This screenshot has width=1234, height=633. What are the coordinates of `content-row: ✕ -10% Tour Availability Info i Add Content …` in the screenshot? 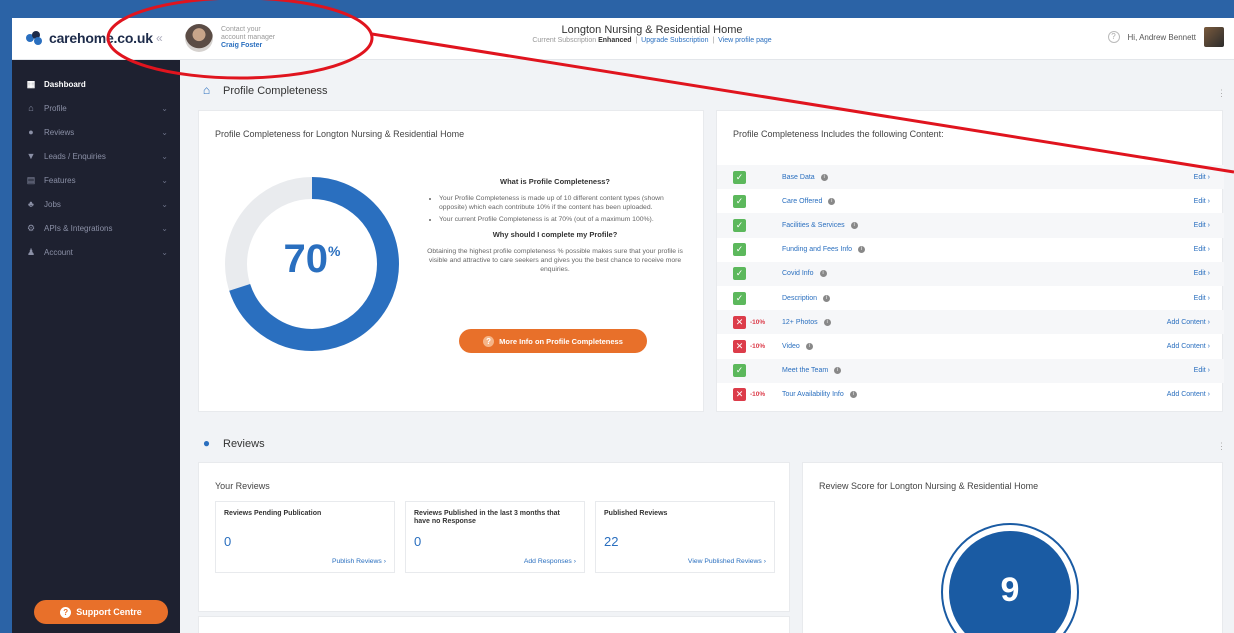 It's located at (970, 395).